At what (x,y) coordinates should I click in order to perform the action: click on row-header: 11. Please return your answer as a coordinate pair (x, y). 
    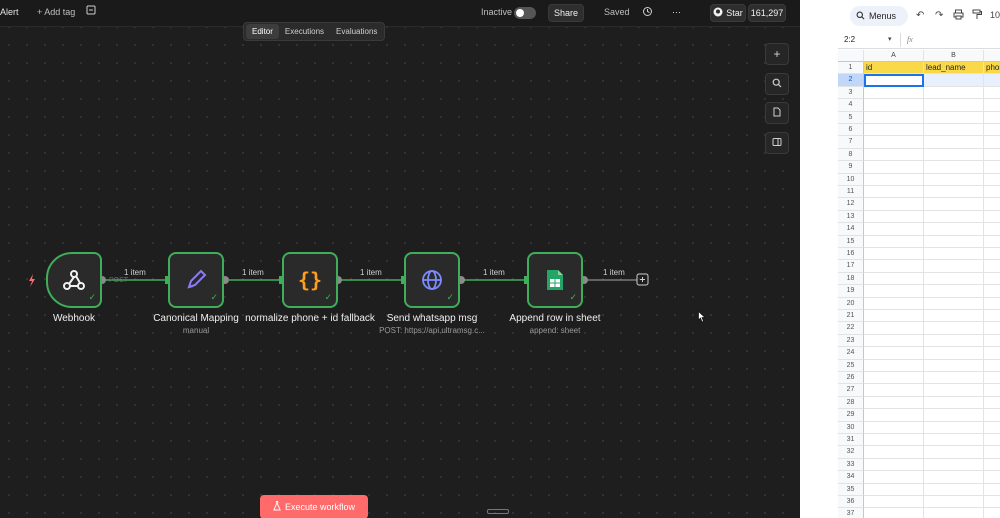
    Looking at the image, I should click on (851, 192).